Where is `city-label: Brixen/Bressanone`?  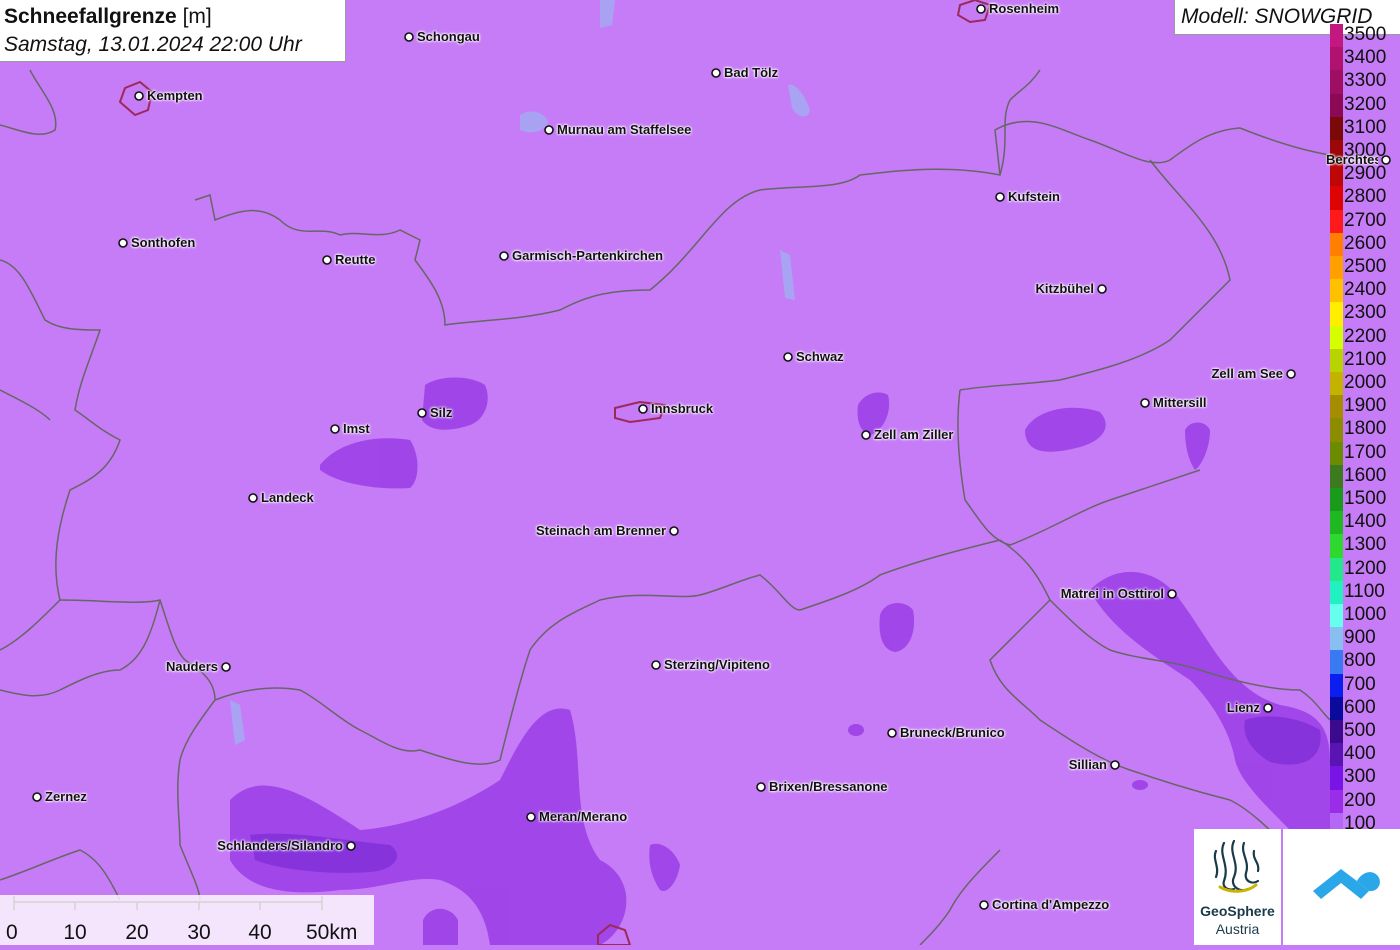 city-label: Brixen/Bressanone is located at coordinates (828, 786).